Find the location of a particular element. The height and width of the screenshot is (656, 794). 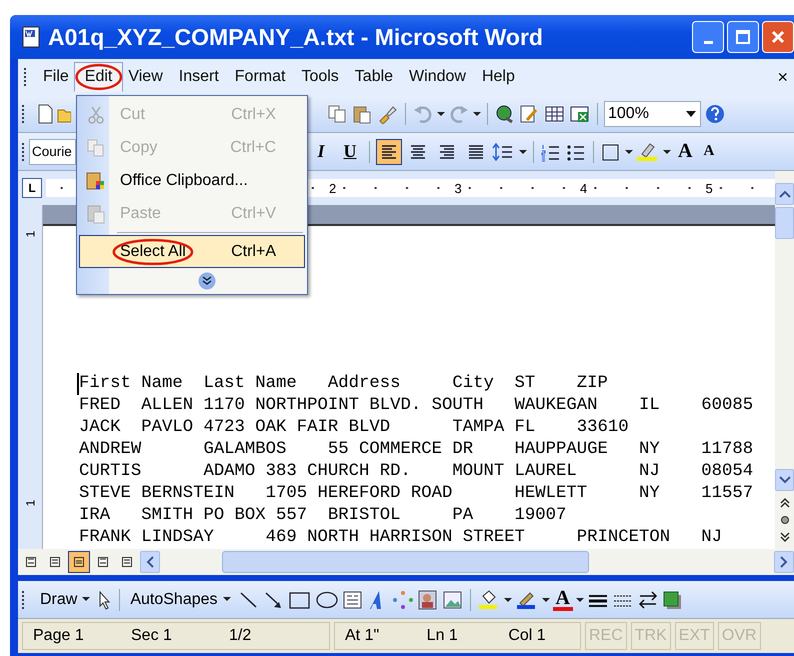

menu-item: Window is located at coordinates (437, 77).